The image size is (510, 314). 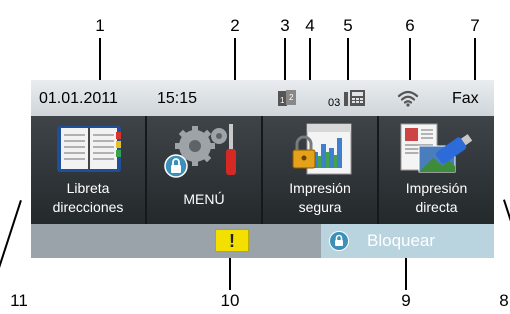 I want to click on address-book-label-line1: Libreta, so click(x=88, y=188).